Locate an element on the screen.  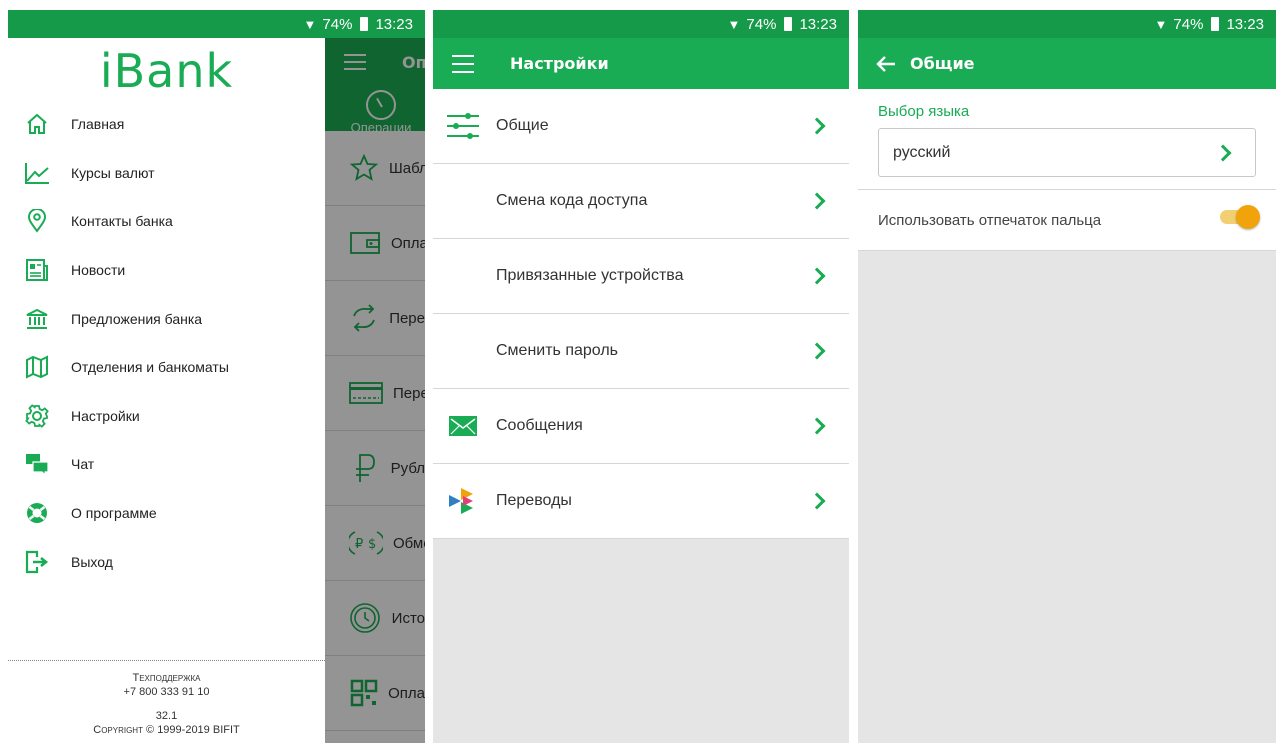
support-label: Техподдержка is located at coordinates (166, 678).